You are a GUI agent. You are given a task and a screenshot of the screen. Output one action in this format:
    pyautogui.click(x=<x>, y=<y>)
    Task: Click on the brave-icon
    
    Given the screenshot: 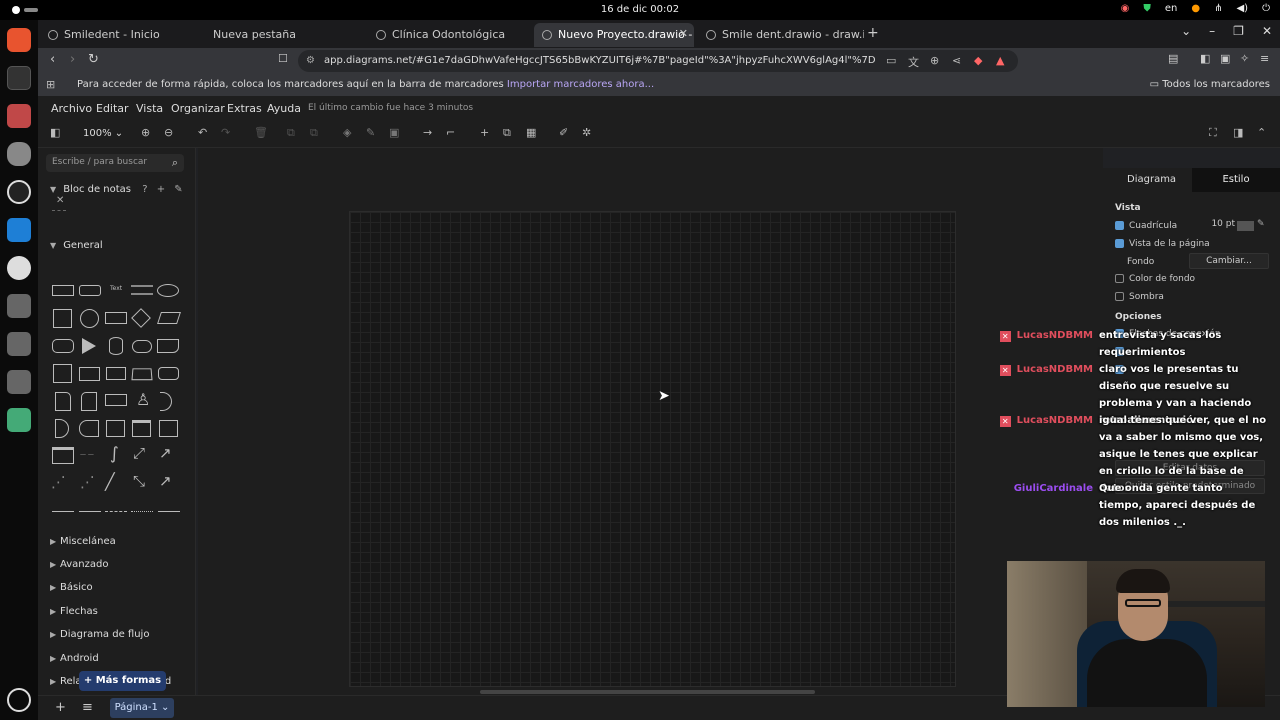 What is the action you would take?
    pyautogui.click(x=19, y=40)
    